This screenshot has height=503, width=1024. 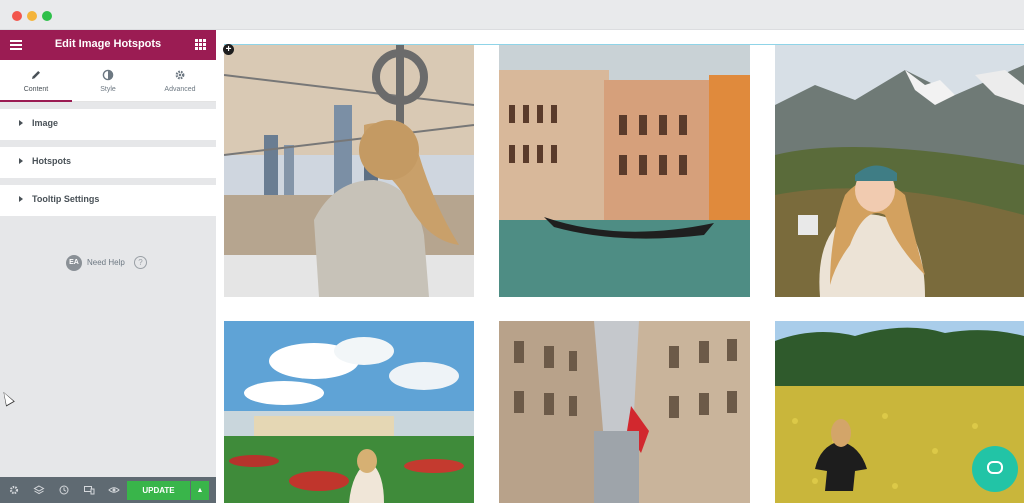 What do you see at coordinates (36, 89) in the screenshot?
I see `tab-content-label: Content` at bounding box center [36, 89].